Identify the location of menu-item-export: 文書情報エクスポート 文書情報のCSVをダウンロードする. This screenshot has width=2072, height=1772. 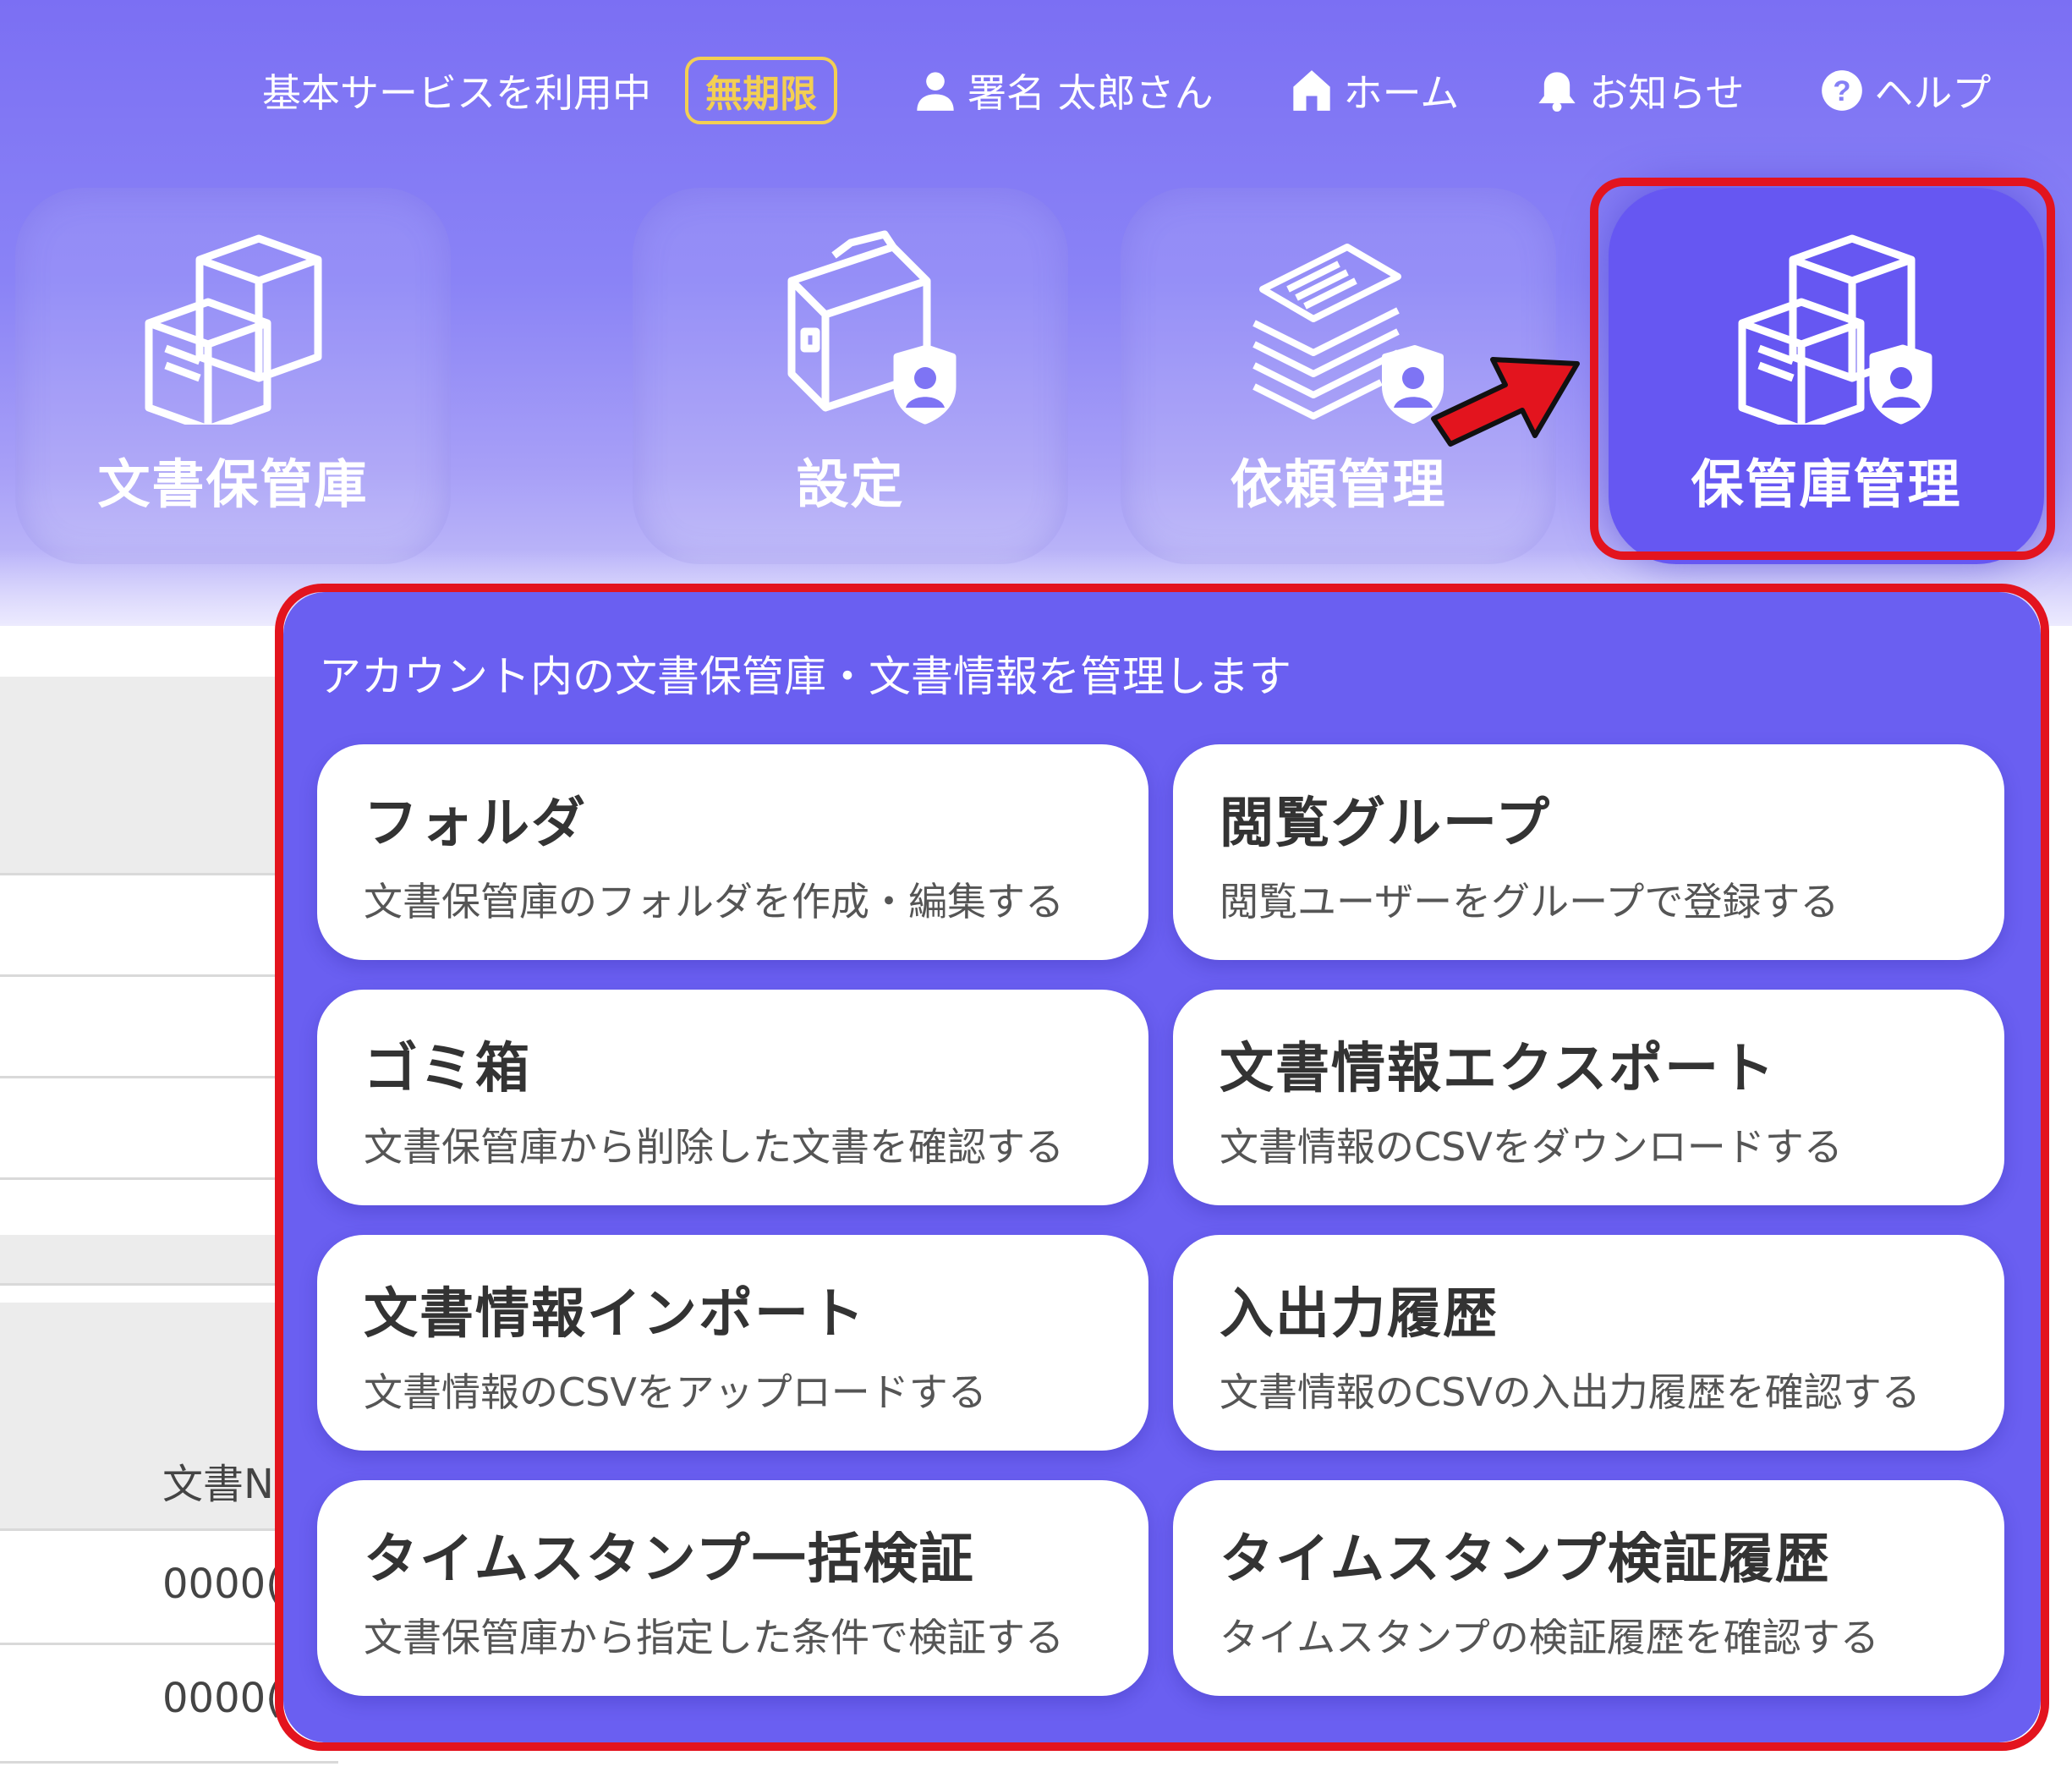
(1588, 1097).